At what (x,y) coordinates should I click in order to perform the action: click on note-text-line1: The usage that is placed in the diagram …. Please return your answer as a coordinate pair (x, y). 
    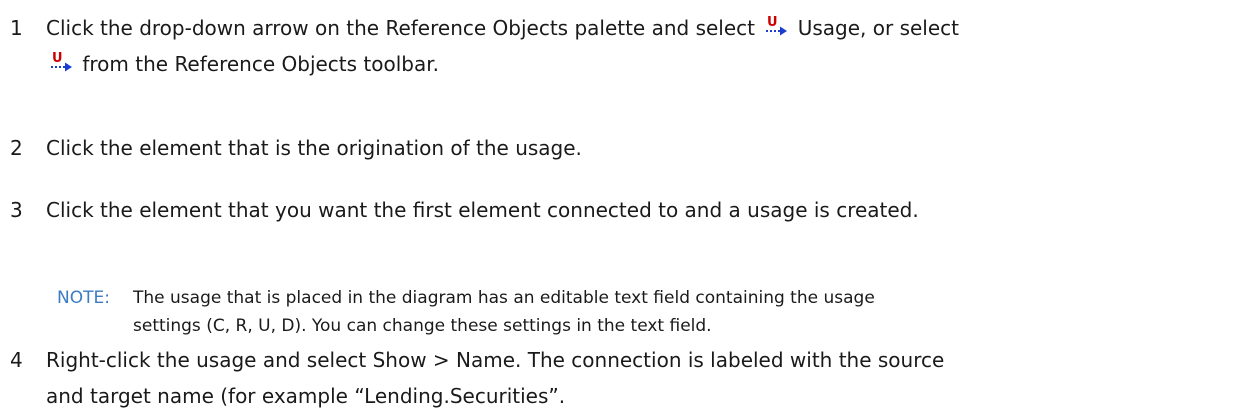
    Looking at the image, I should click on (504, 298).